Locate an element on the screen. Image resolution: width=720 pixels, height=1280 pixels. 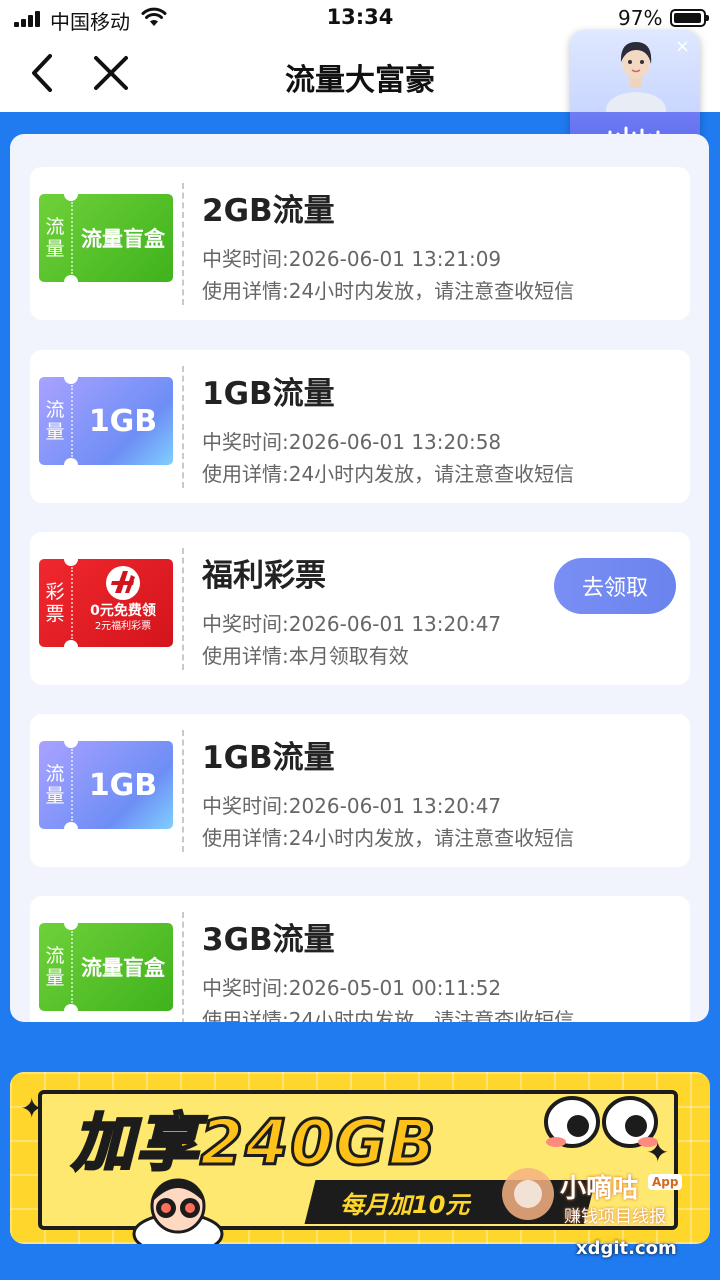
sparkle-icon: ✦ is located at coordinates (32, 1108).